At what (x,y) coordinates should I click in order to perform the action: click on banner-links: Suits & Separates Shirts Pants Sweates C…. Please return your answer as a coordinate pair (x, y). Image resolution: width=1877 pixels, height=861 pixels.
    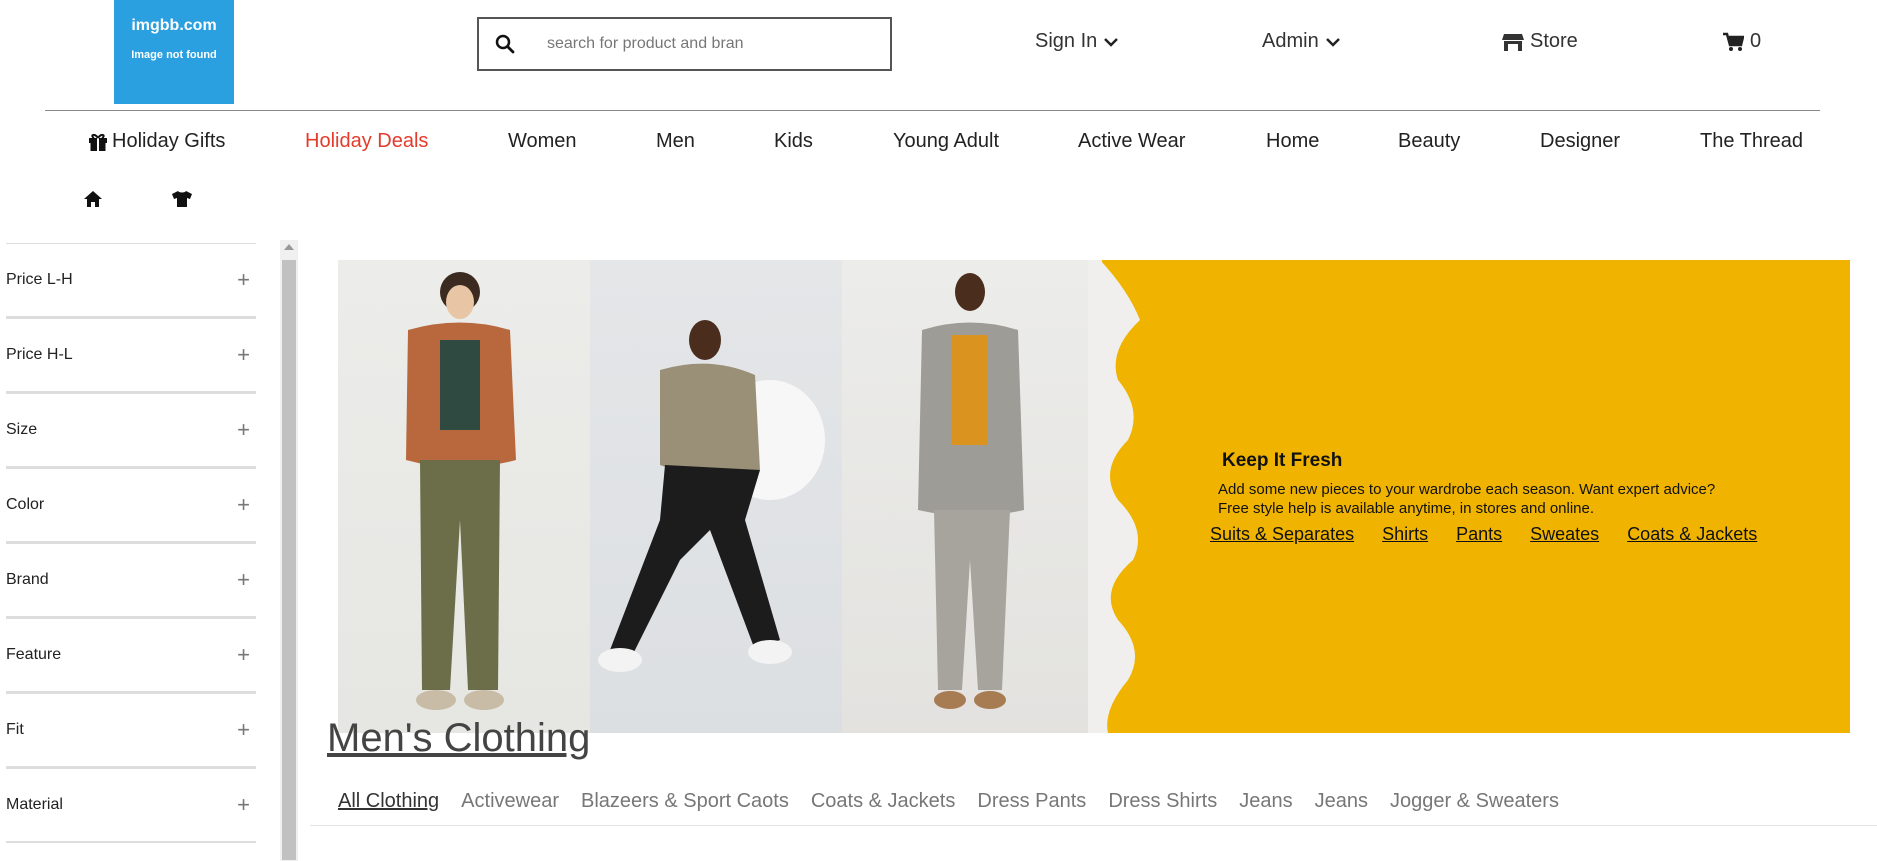
    Looking at the image, I should click on (1514, 534).